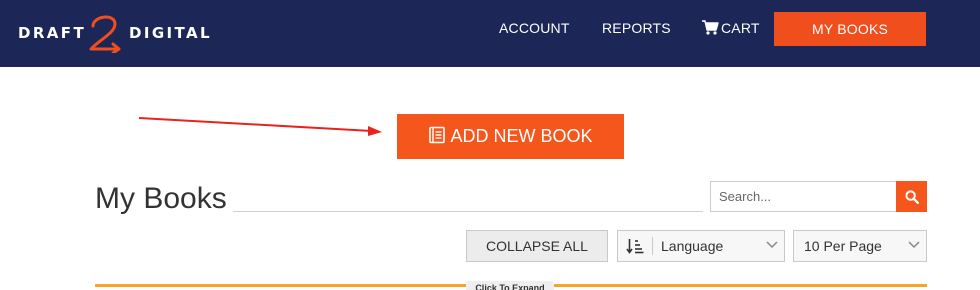 This screenshot has width=980, height=290. What do you see at coordinates (803, 196) in the screenshot?
I see `search-input` at bounding box center [803, 196].